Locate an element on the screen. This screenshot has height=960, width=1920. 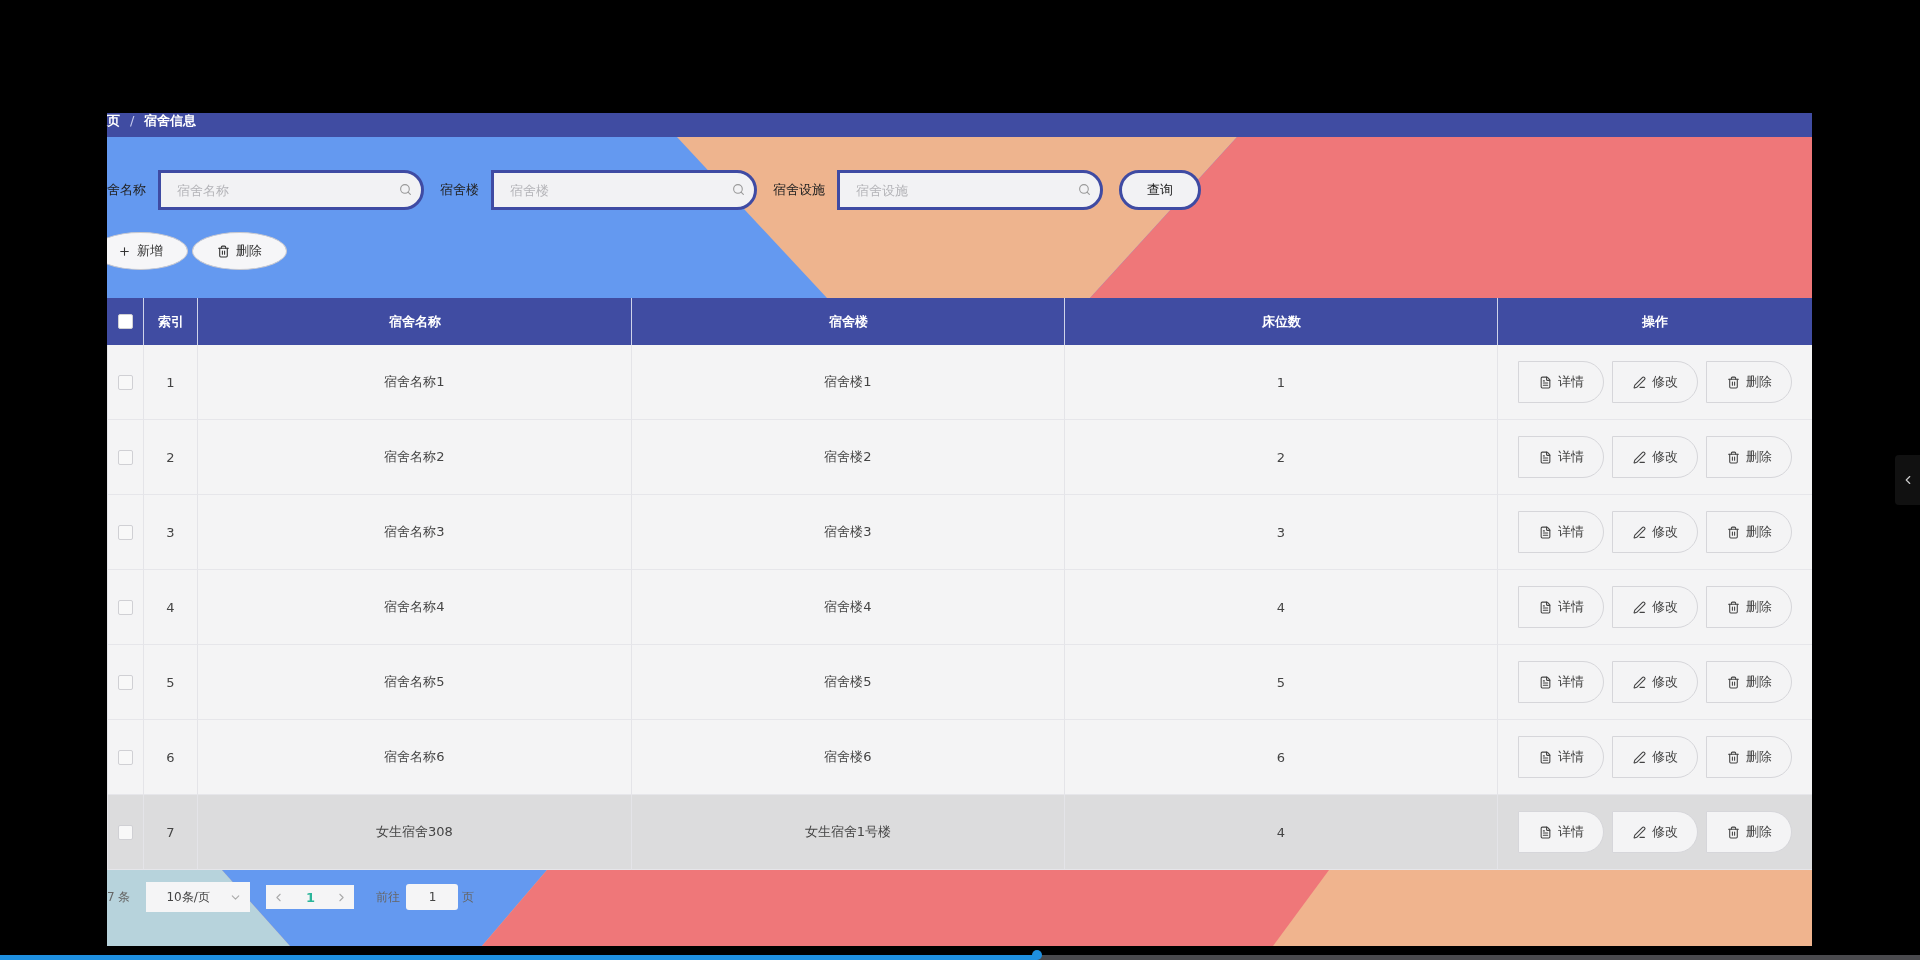
field-label: 宿舍设施 is located at coordinates (799, 190).